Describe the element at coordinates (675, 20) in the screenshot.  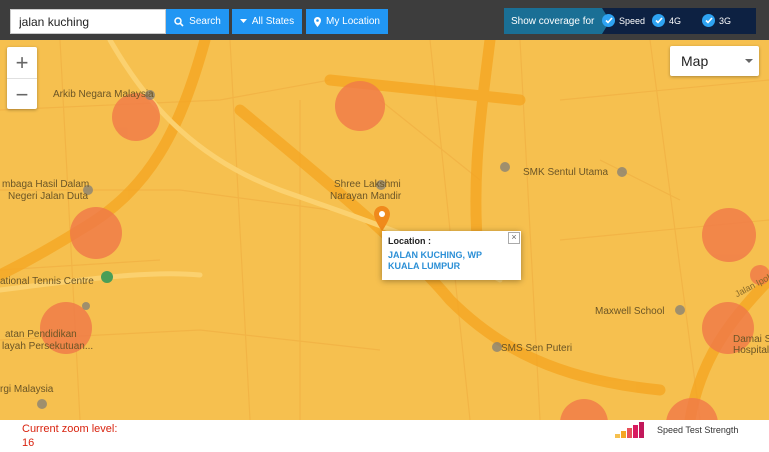
I see `coverage-4g-label: 4G` at that location.